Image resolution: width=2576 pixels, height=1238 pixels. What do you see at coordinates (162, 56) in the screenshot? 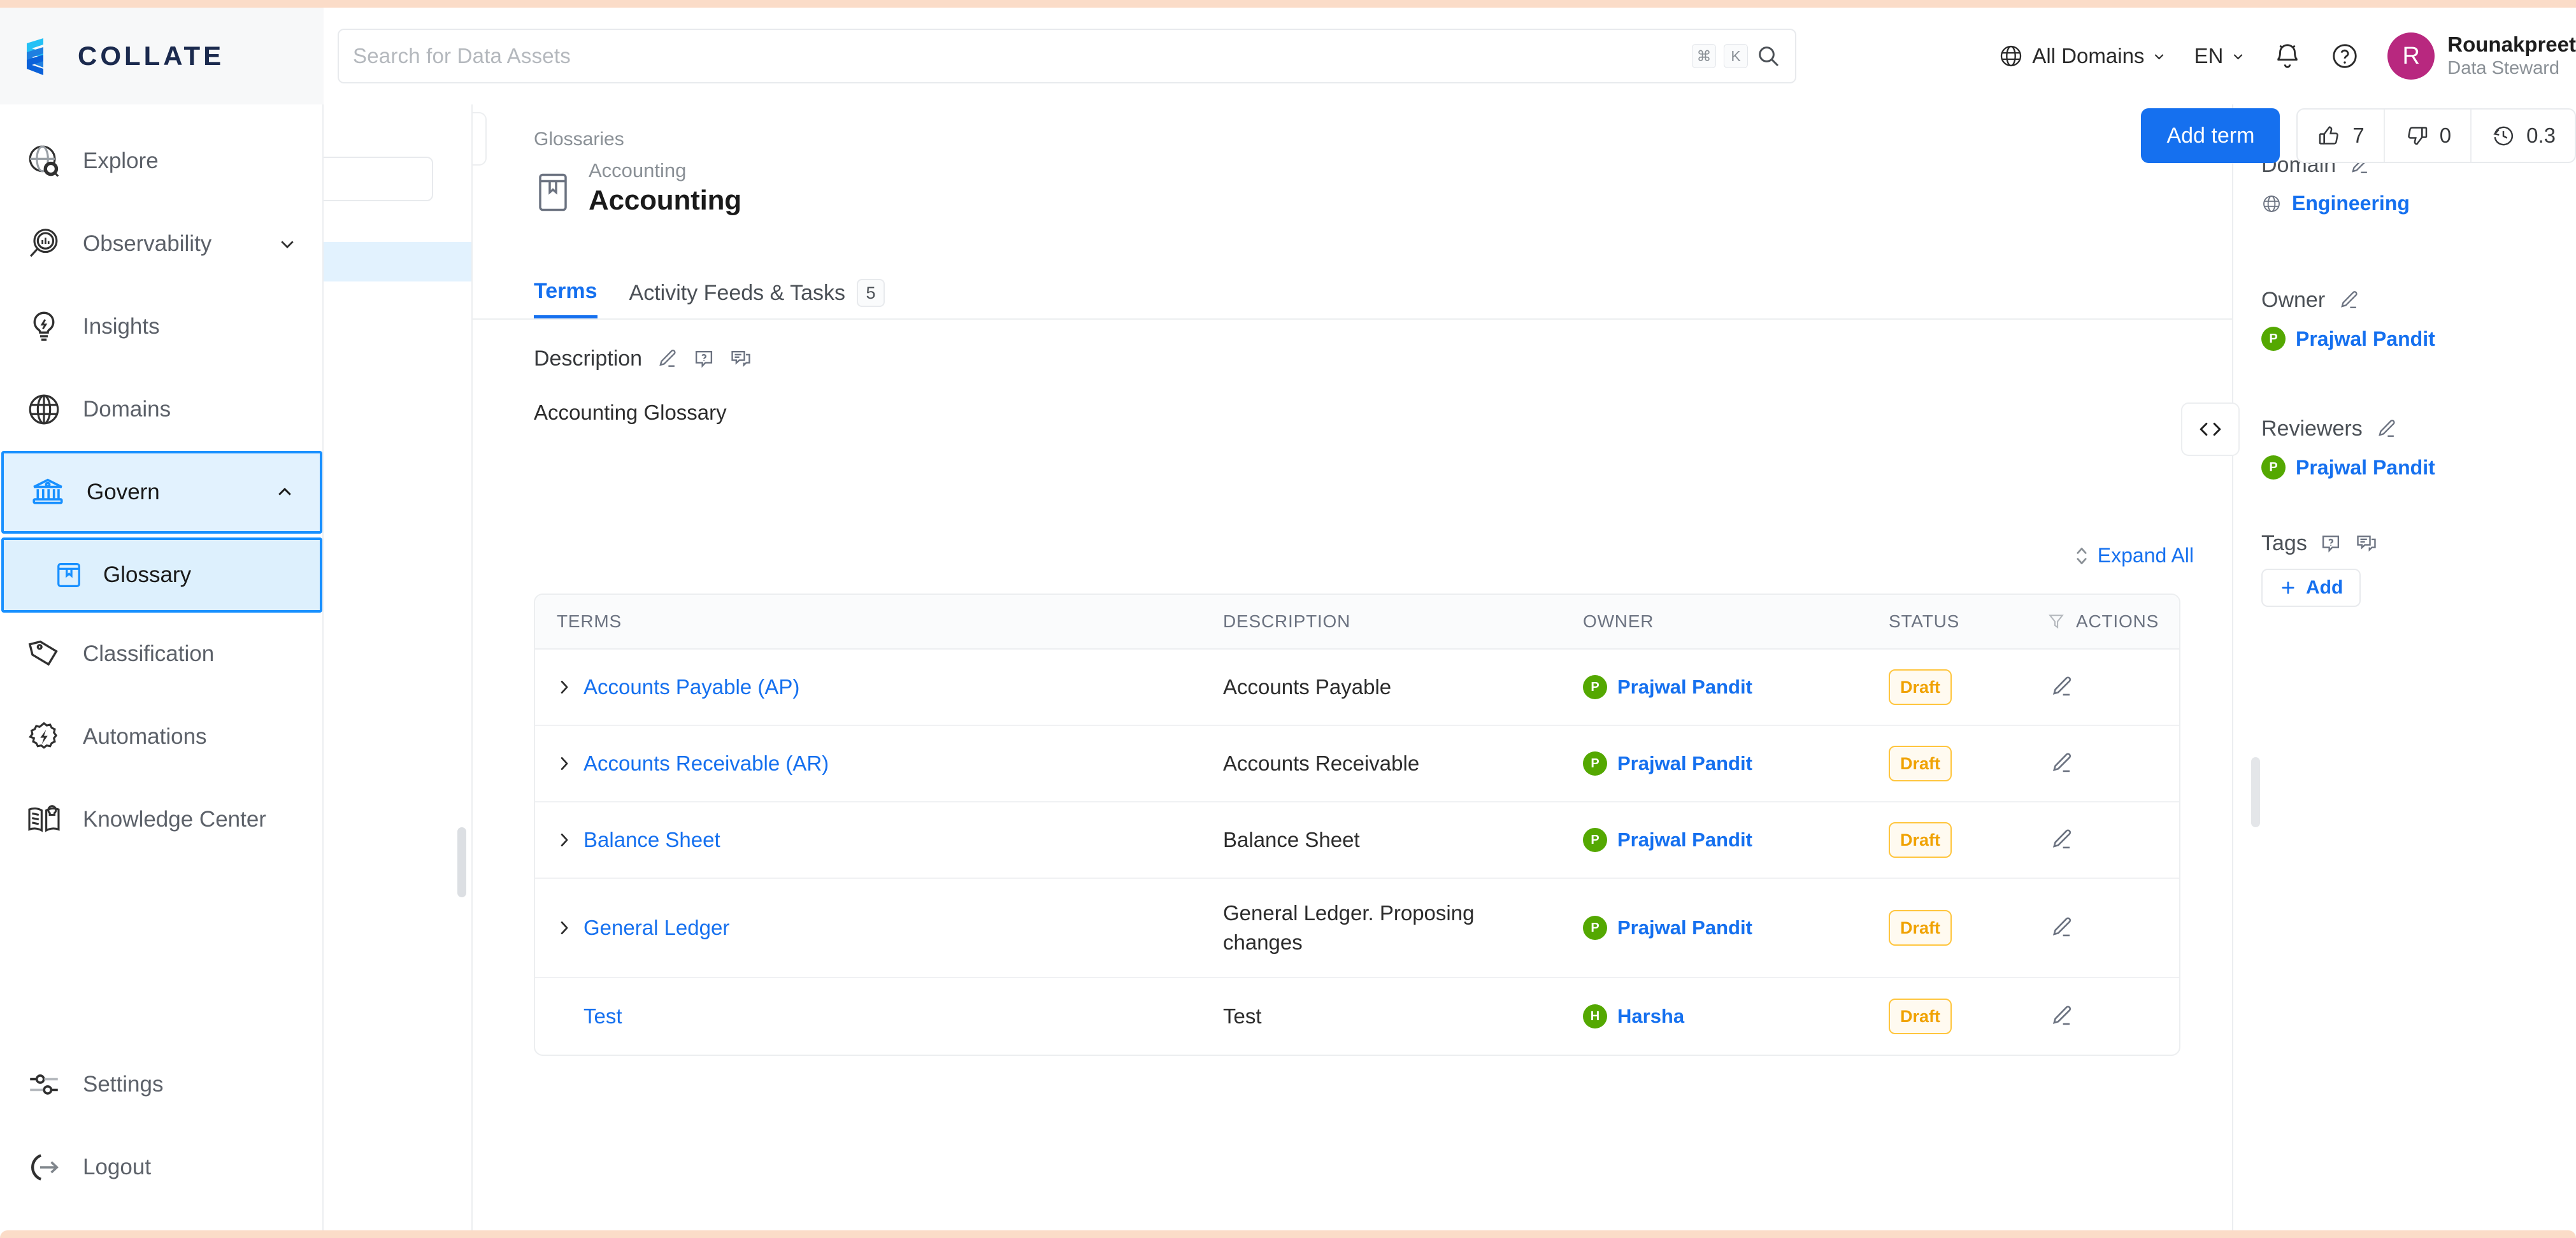
I see `brand-logo: COLLATE` at bounding box center [162, 56].